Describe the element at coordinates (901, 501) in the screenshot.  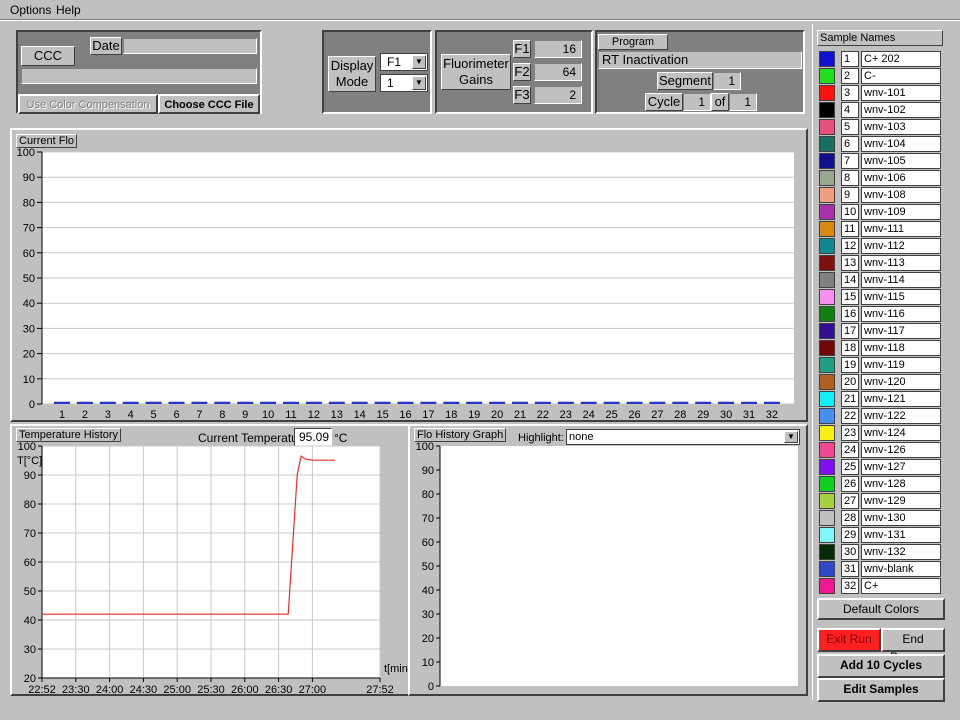
I see `sample-name-field: wnv-129` at that location.